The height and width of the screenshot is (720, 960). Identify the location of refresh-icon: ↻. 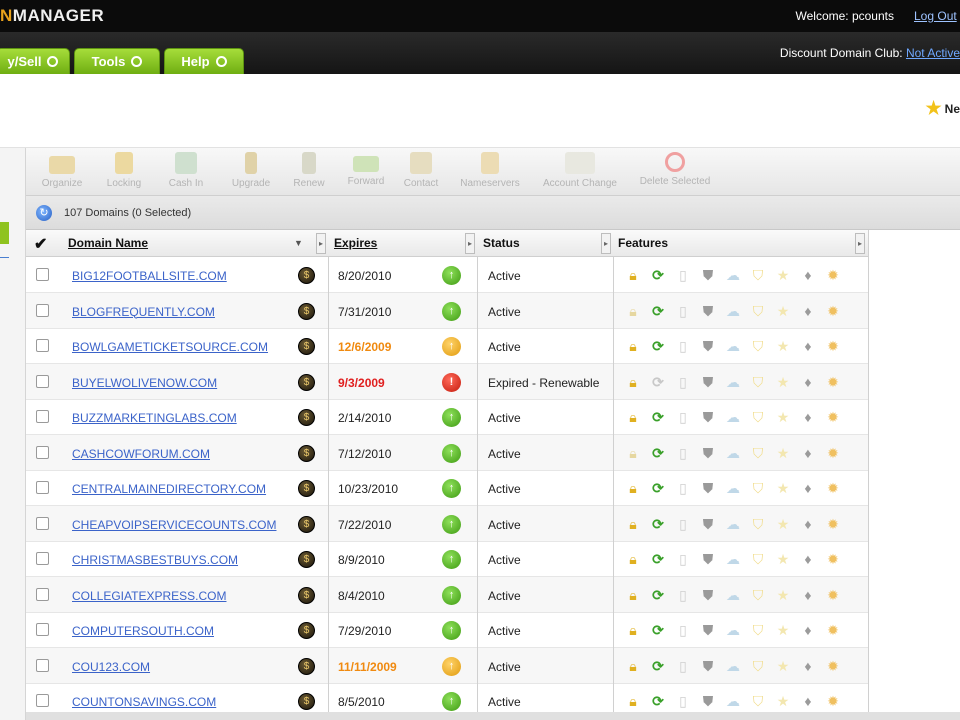
(44, 213).